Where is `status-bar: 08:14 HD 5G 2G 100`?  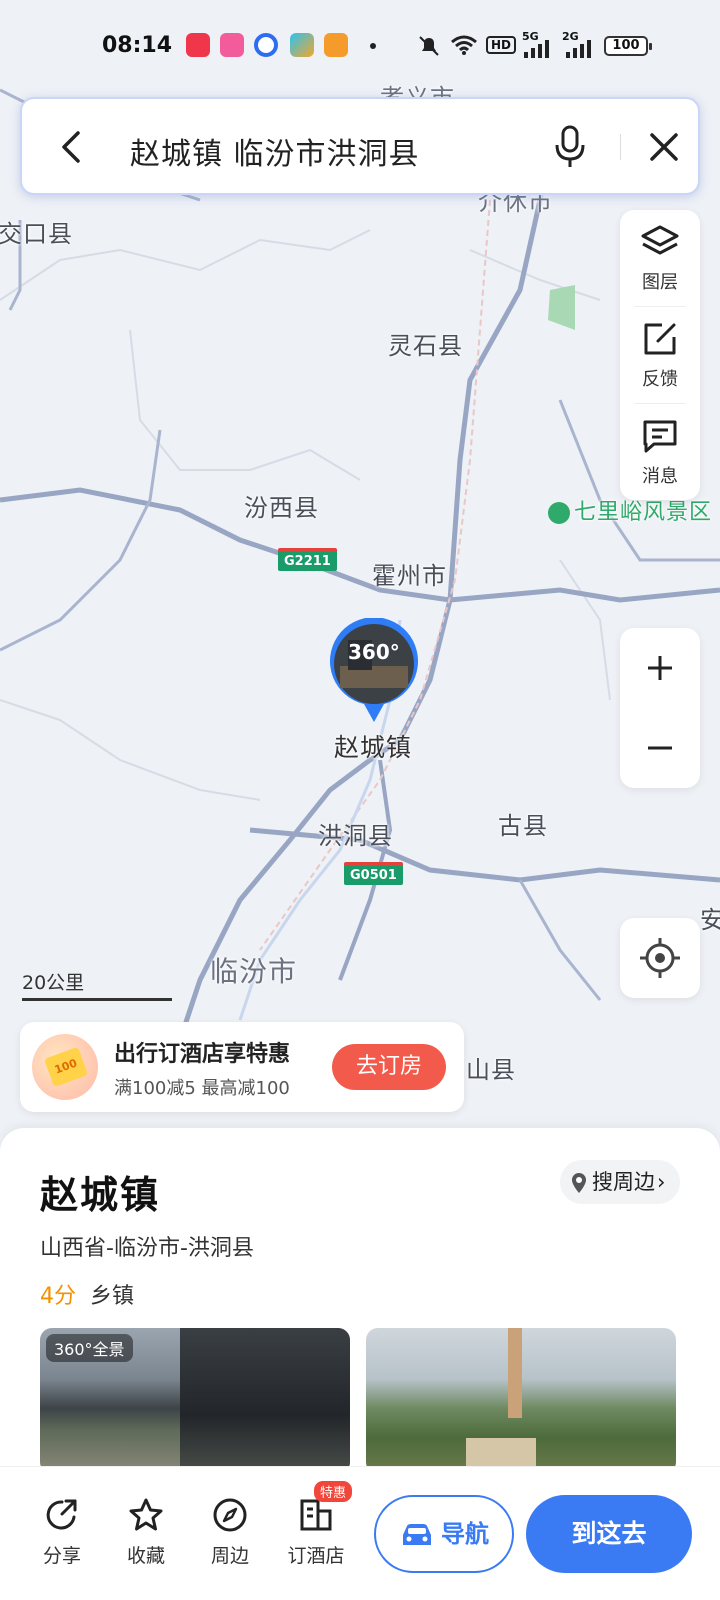
status-bar: 08:14 HD 5G 2G 100 is located at coordinates (360, 46).